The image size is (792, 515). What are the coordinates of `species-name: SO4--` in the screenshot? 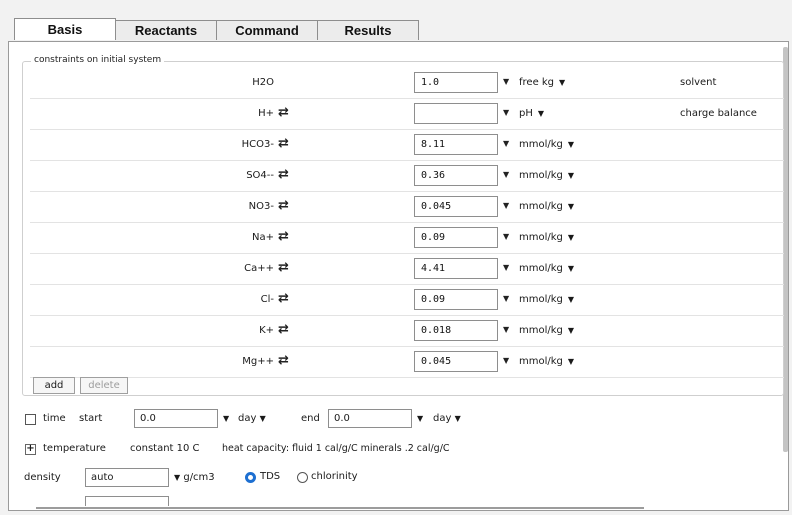 It's located at (260, 176).